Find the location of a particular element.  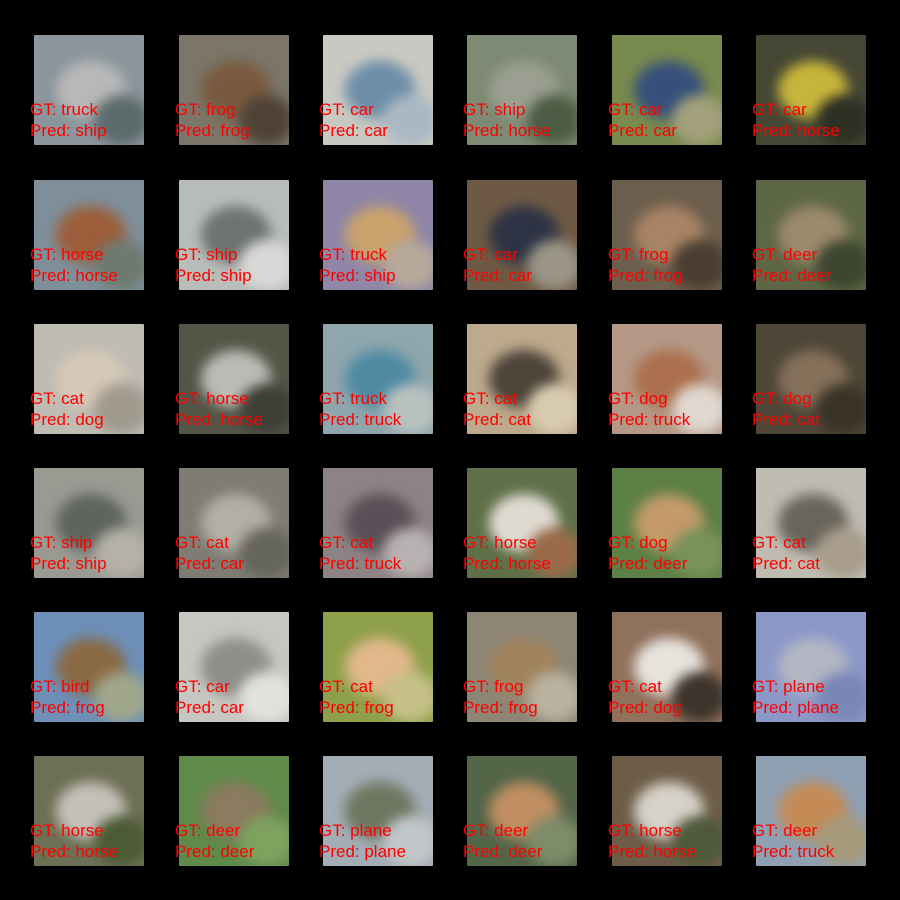

ground-truth-label: GT: bird is located at coordinates (60, 686).